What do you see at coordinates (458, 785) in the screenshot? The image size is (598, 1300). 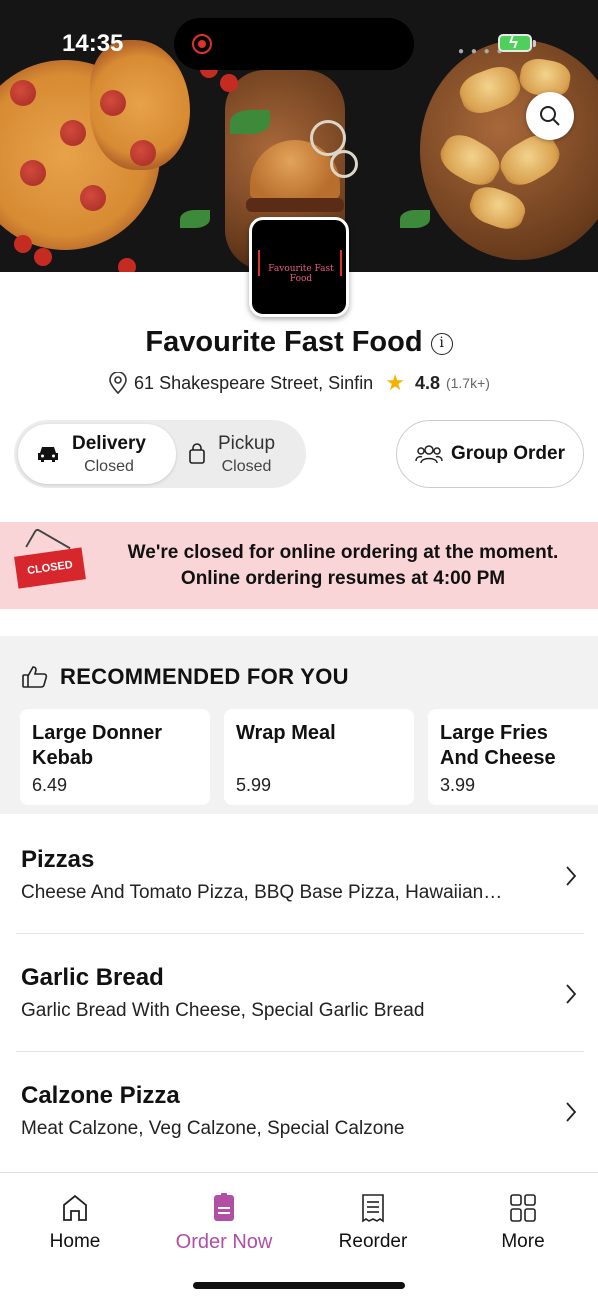 I see `recommended-item-price: 3.99` at bounding box center [458, 785].